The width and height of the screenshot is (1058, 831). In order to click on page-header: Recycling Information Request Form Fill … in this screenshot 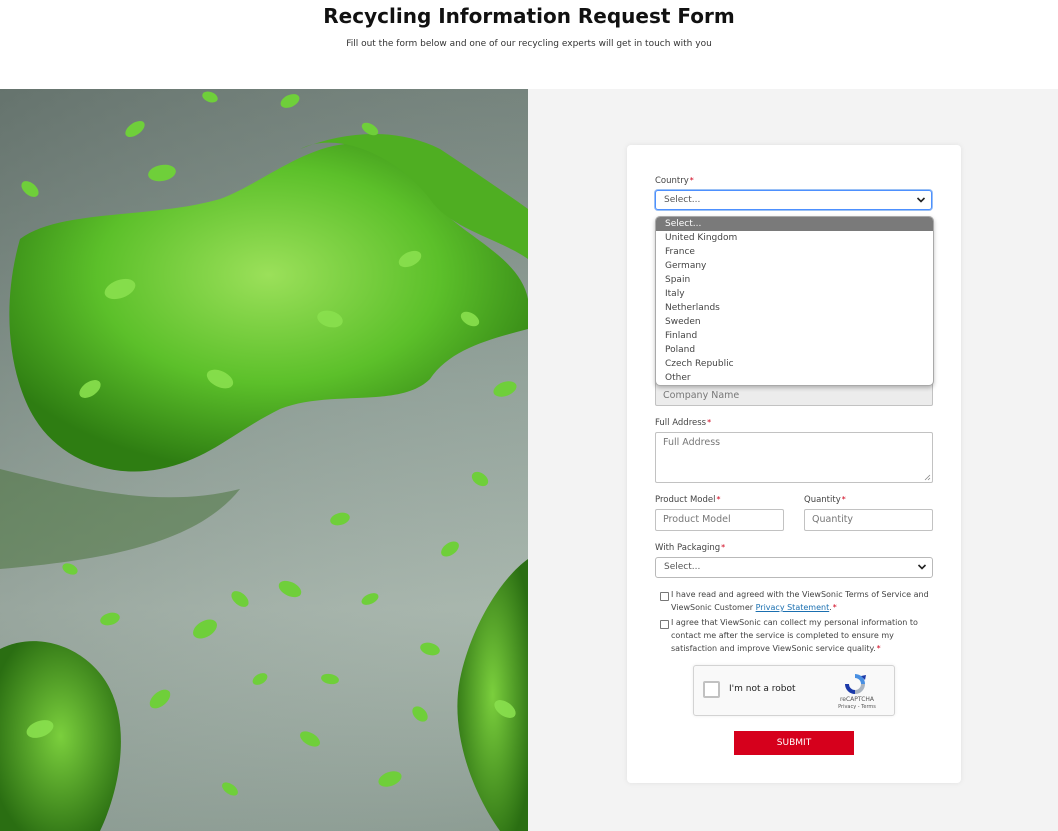, I will do `click(529, 44)`.